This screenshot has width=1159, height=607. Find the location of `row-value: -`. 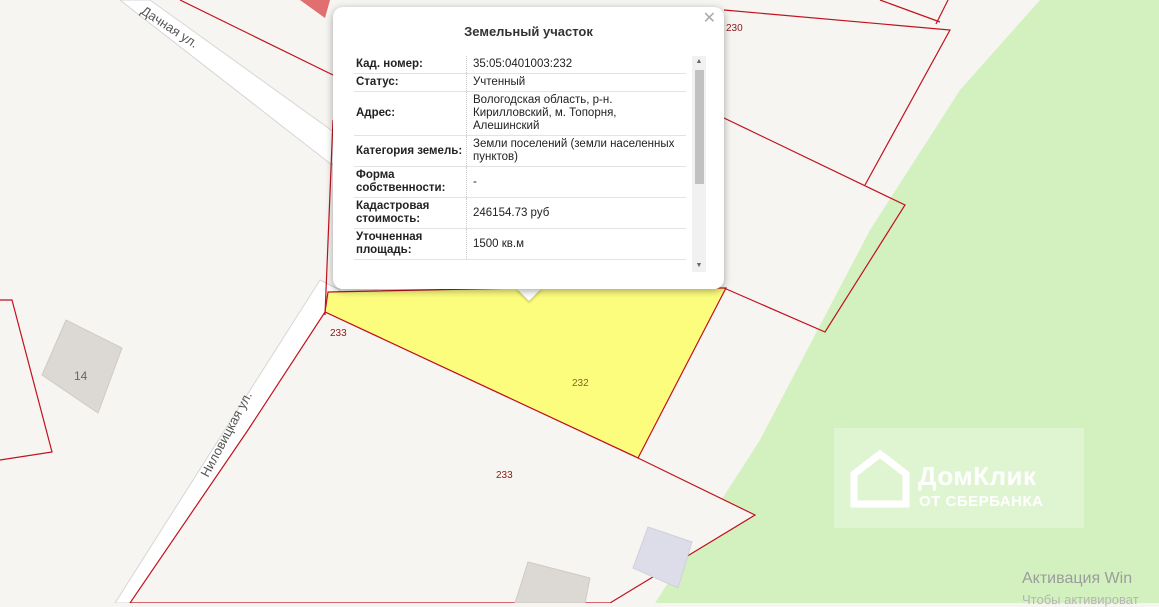

row-value: - is located at coordinates (576, 182).